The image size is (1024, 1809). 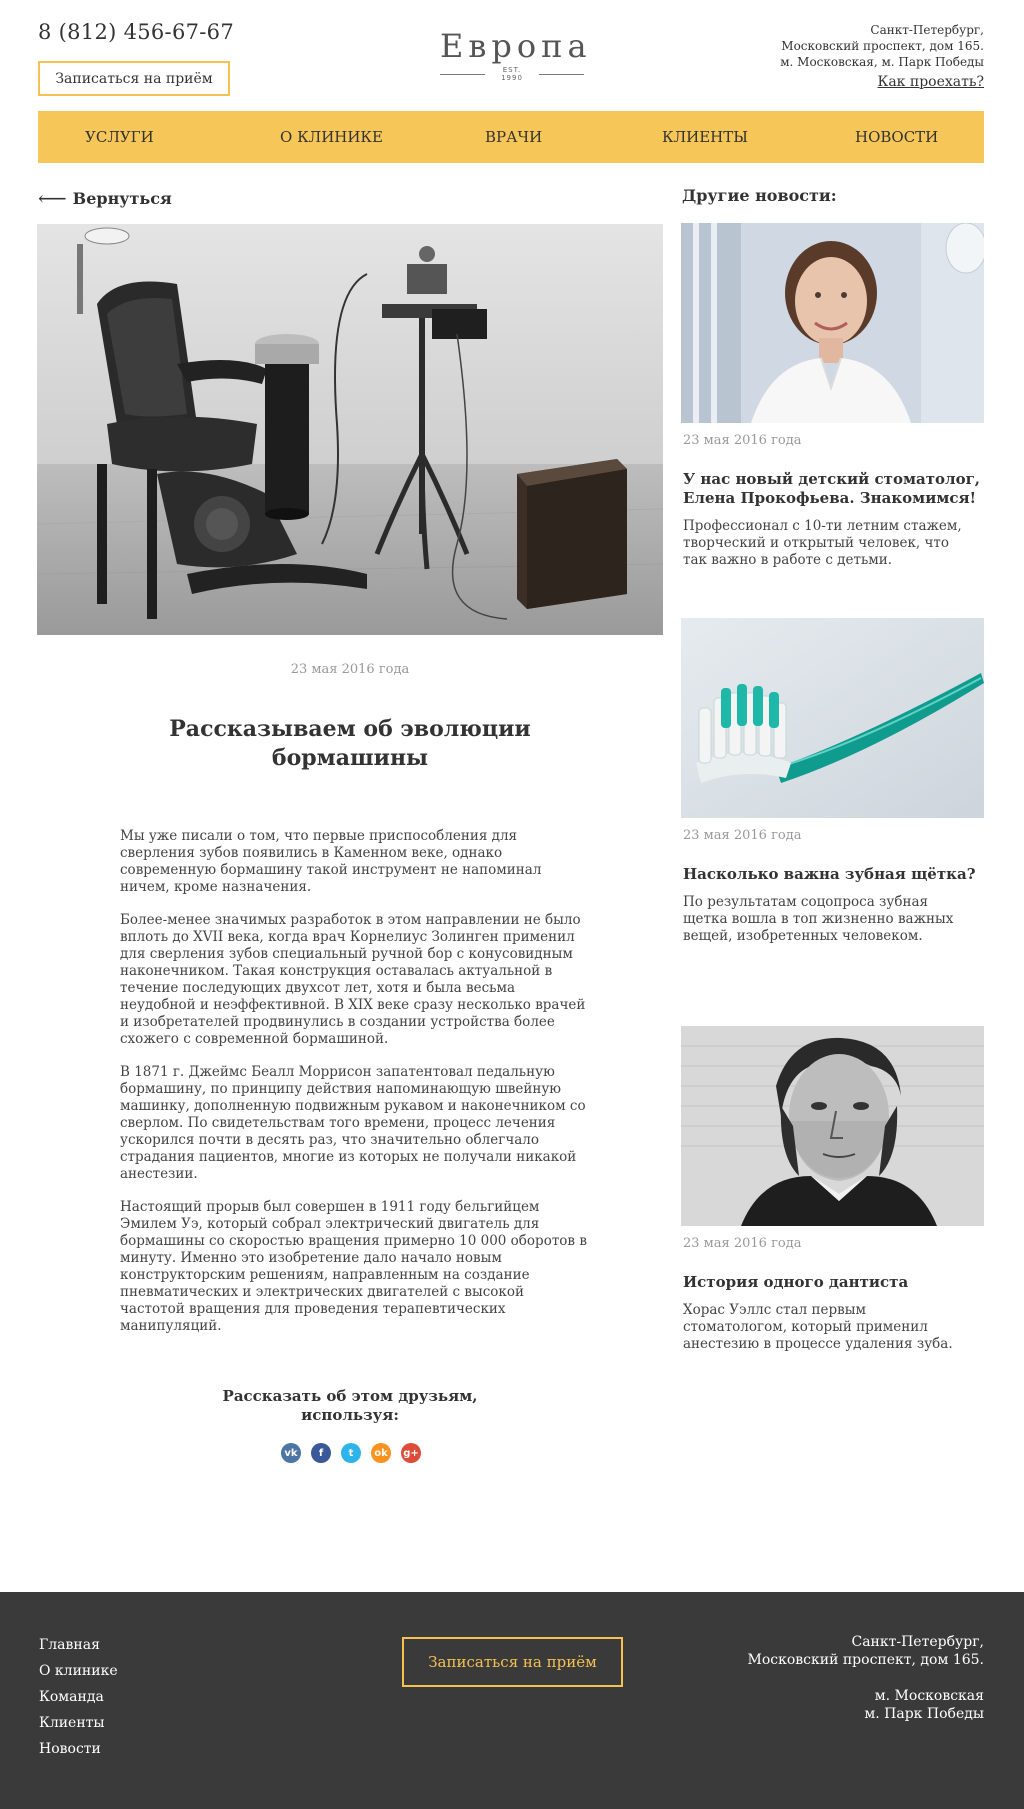 I want to click on footer-link-clients: Клиенты, so click(x=78, y=1723).